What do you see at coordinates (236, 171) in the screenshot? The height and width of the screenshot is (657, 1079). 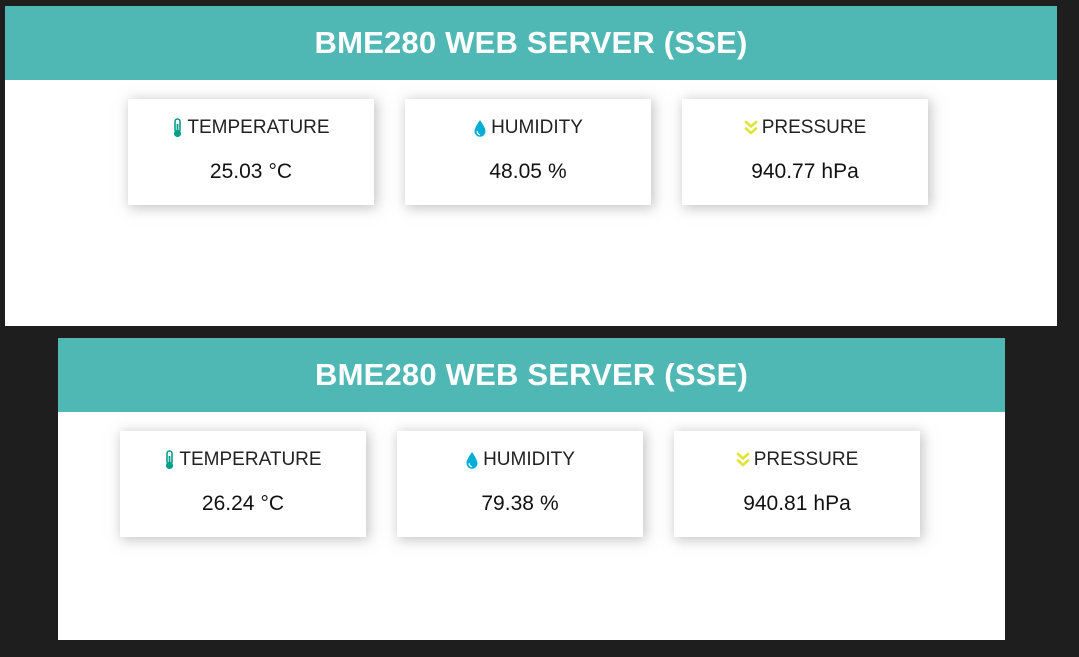 I see `temperature-value: 25.03` at bounding box center [236, 171].